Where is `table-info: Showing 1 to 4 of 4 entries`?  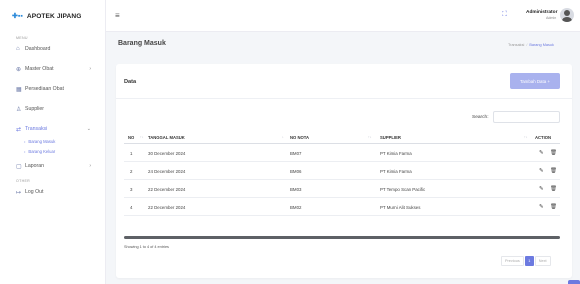 table-info: Showing 1 to 4 of 4 entries is located at coordinates (146, 247).